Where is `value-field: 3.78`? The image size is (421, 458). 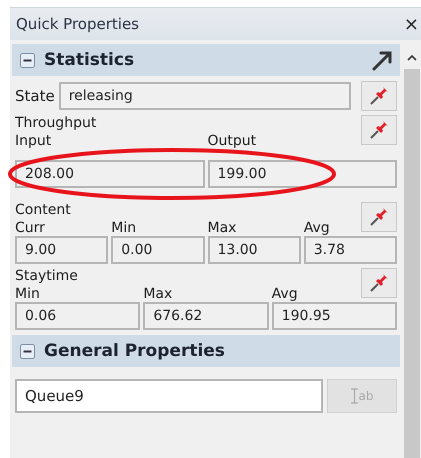 value-field: 3.78 is located at coordinates (350, 250).